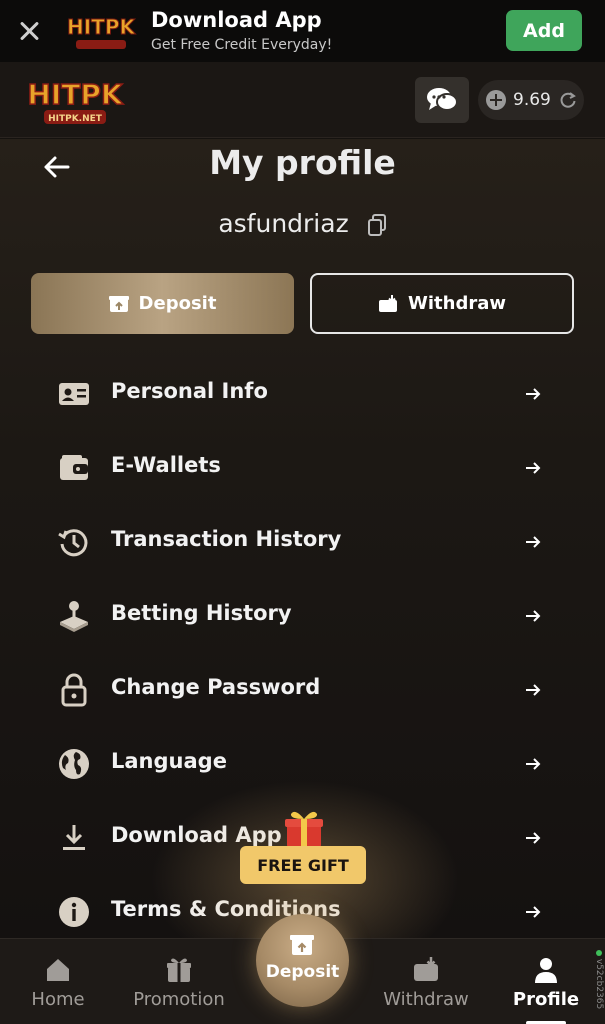 The width and height of the screenshot is (605, 1024). Describe the element at coordinates (302, 960) in the screenshot. I see `center-deposit-button: Deposit` at that location.